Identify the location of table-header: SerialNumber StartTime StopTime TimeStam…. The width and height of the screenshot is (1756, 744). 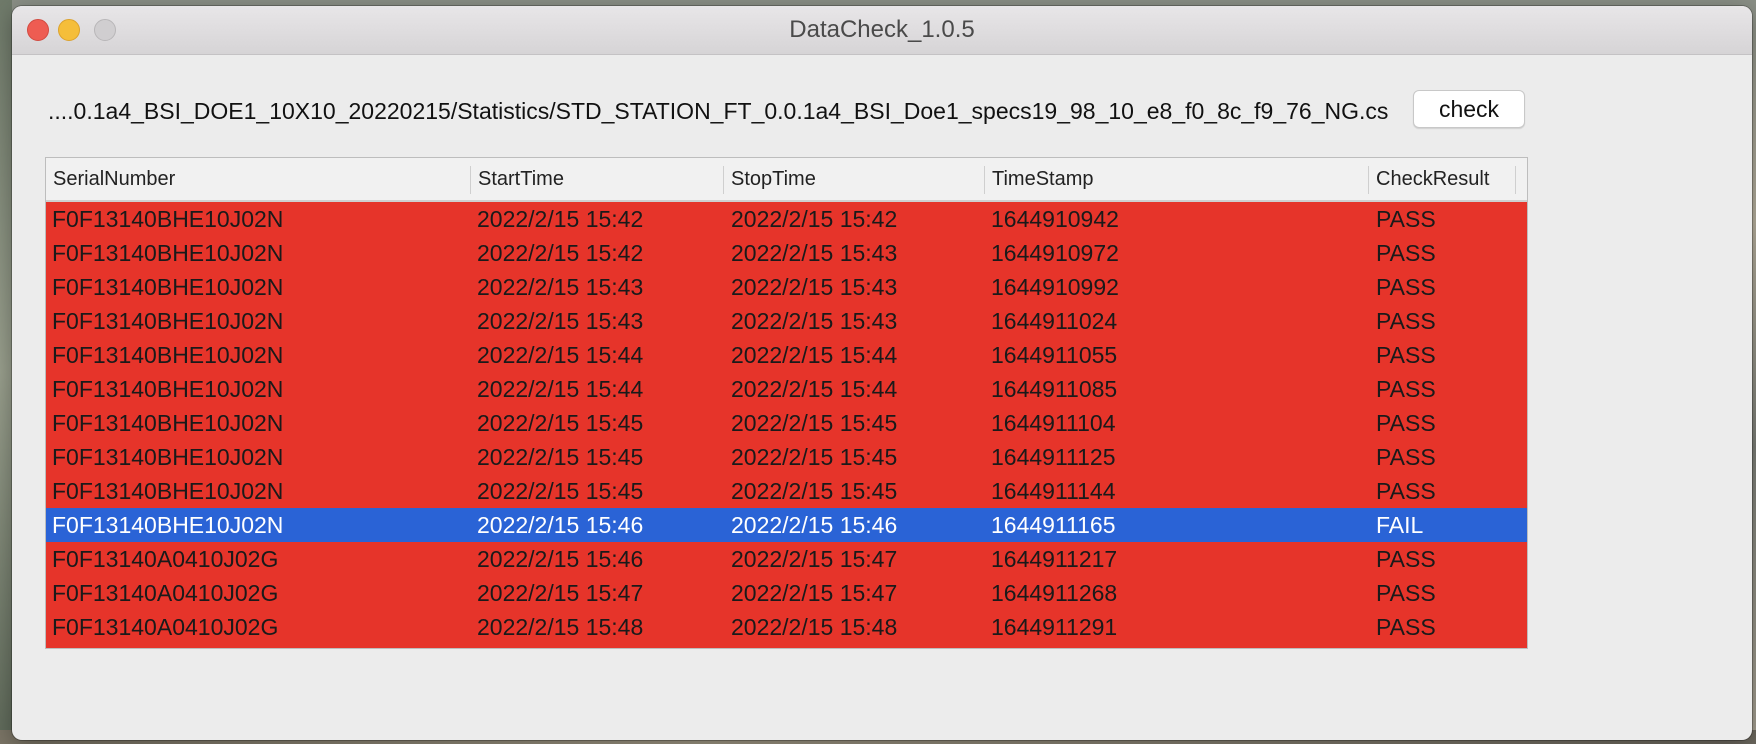
(786, 180).